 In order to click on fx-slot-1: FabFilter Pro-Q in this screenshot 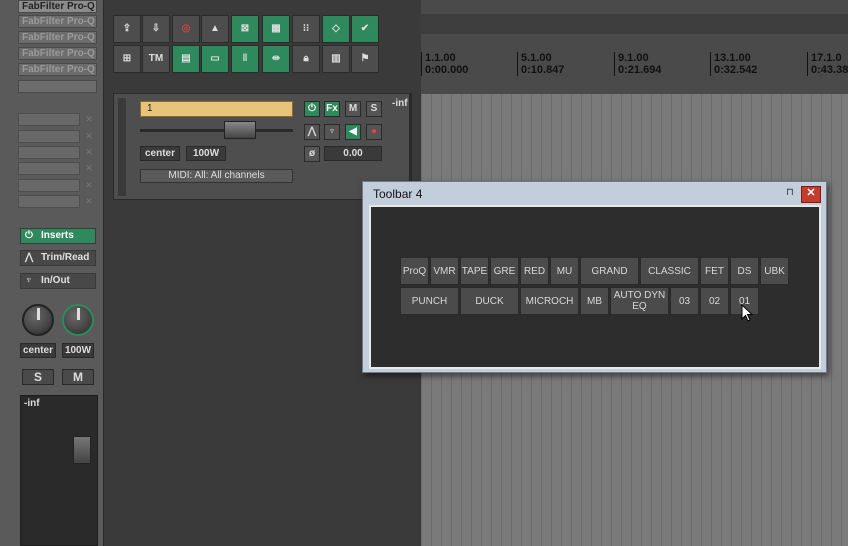, I will do `click(57, 6)`.